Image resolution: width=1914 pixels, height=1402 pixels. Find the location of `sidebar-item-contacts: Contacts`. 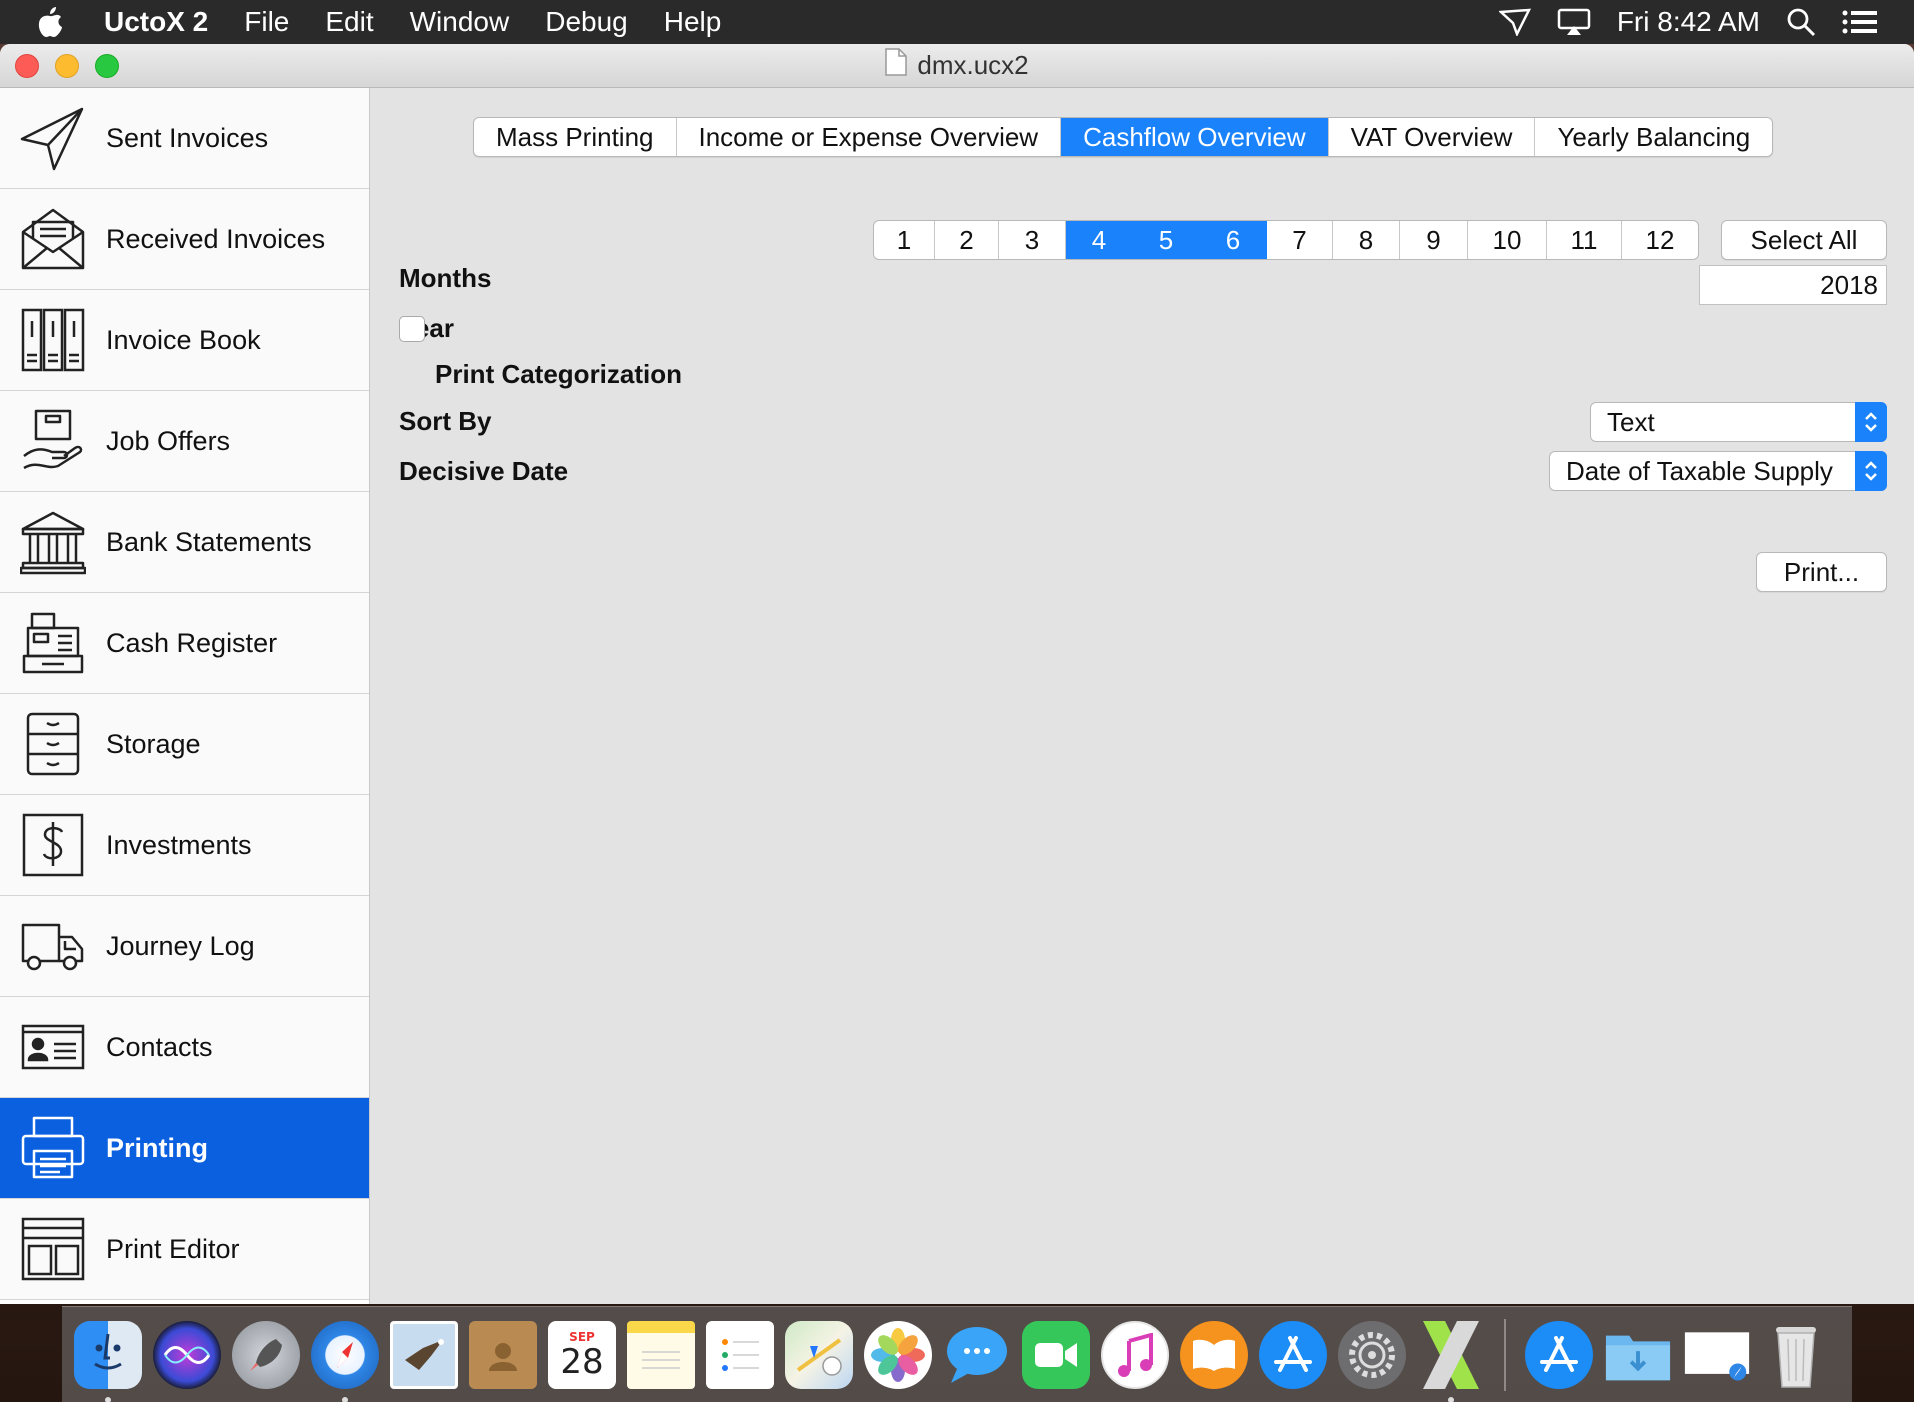

sidebar-item-contacts: Contacts is located at coordinates (184, 1047).